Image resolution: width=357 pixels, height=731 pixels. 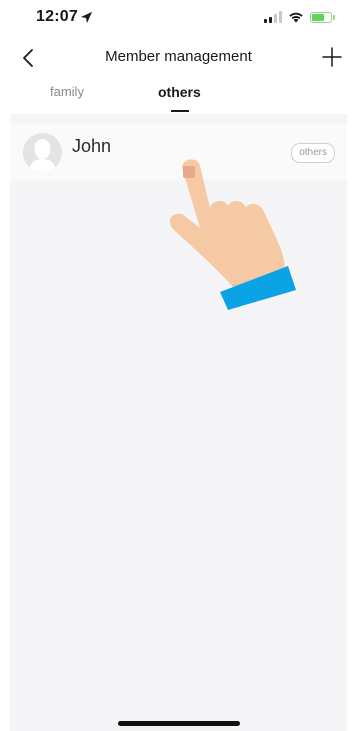 What do you see at coordinates (42, 152) in the screenshot?
I see `default-avatar-icon` at bounding box center [42, 152].